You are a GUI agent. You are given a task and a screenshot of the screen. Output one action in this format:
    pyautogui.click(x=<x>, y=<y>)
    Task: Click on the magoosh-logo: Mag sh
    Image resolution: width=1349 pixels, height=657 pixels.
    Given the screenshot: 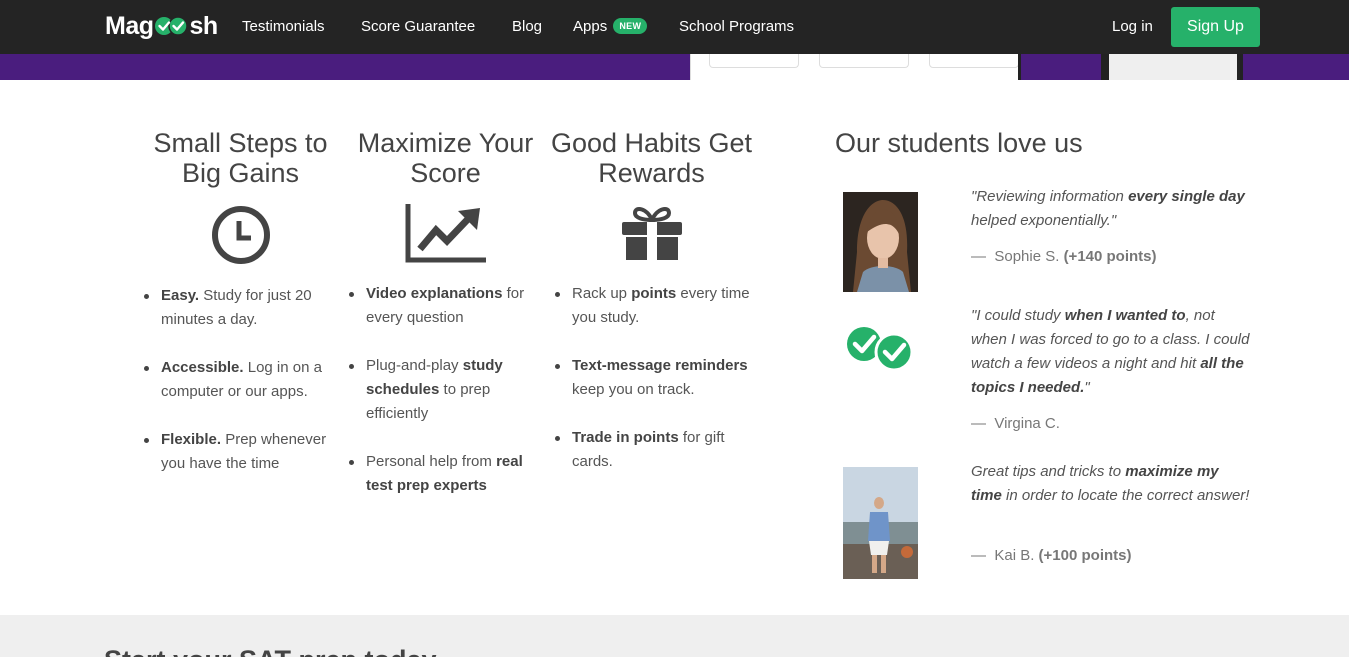 What is the action you would take?
    pyautogui.click(x=161, y=26)
    